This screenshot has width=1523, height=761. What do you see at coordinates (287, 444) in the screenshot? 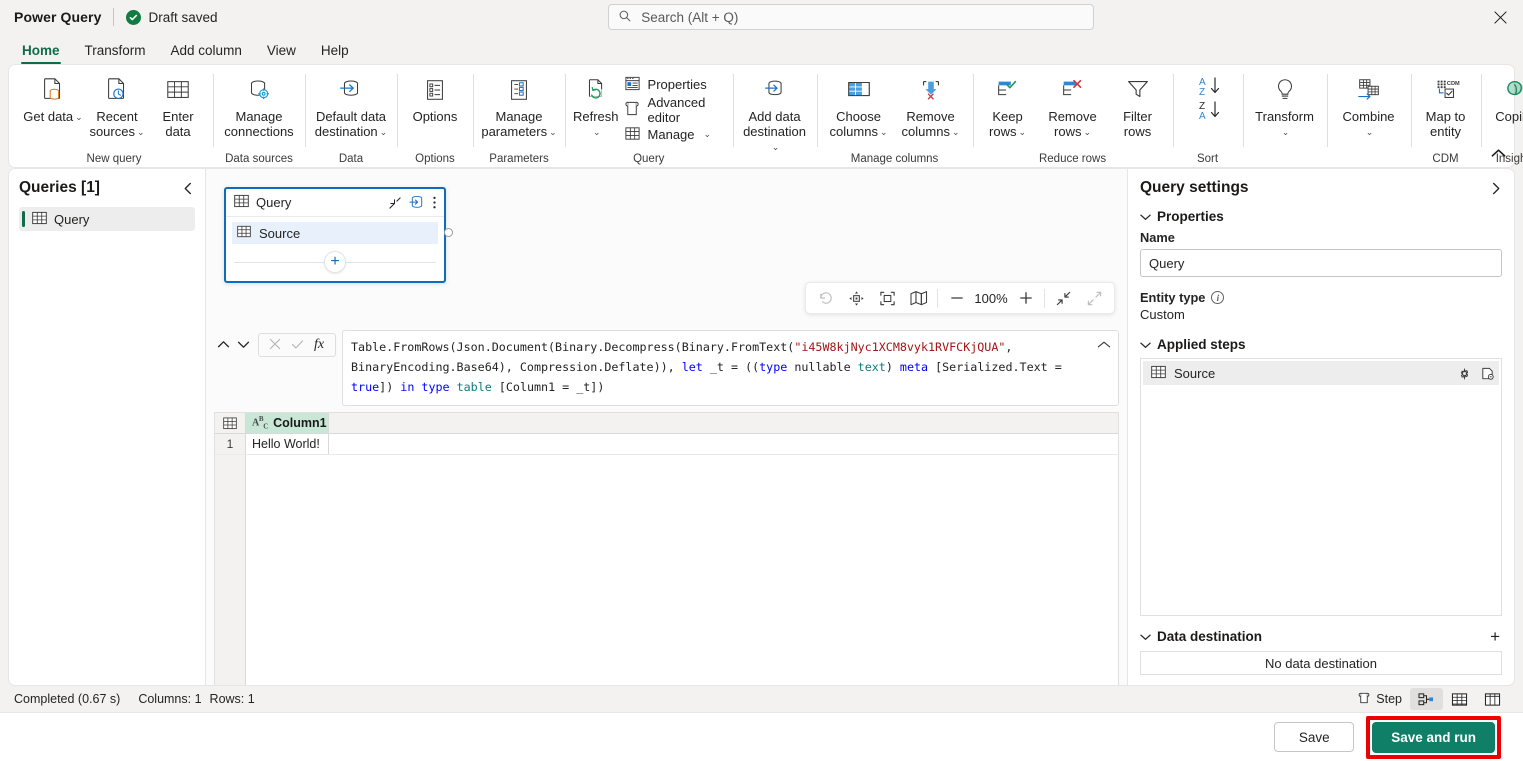
I see `table-cell: Hello World!` at bounding box center [287, 444].